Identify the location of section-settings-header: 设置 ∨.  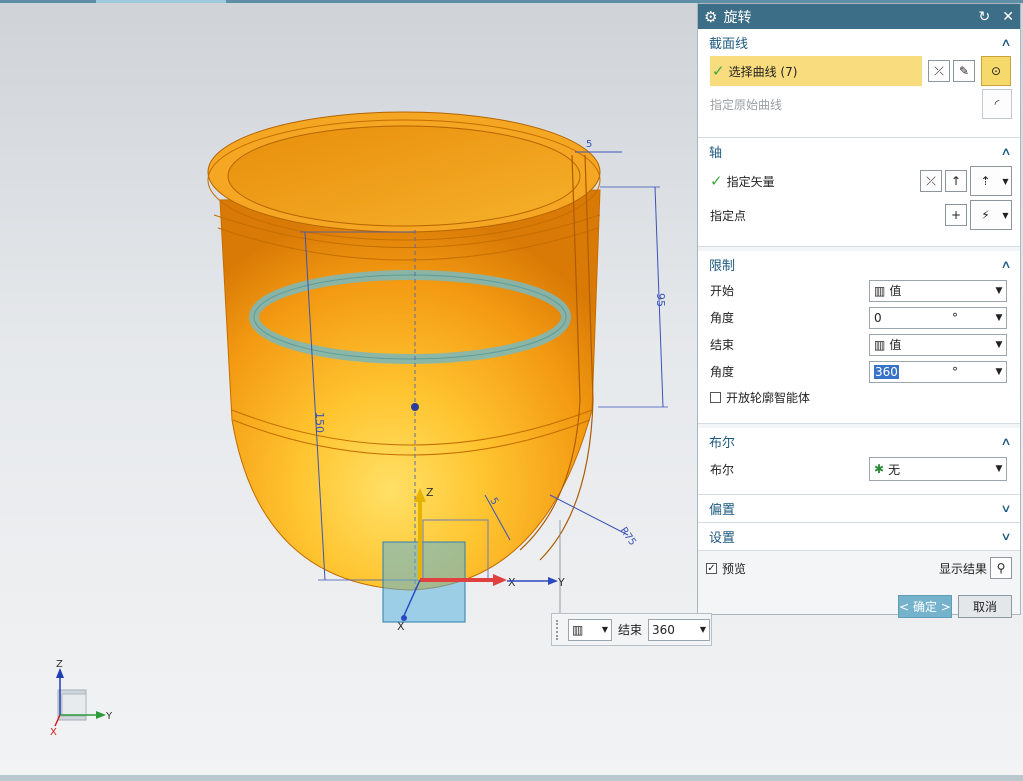
(859, 536).